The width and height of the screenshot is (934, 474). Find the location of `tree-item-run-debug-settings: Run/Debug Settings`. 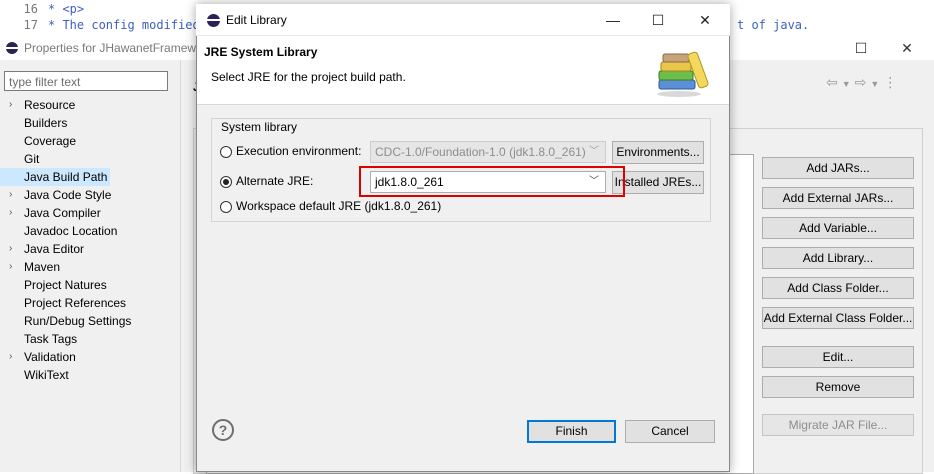

tree-item-run-debug-settings: Run/Debug Settings is located at coordinates (90, 321).